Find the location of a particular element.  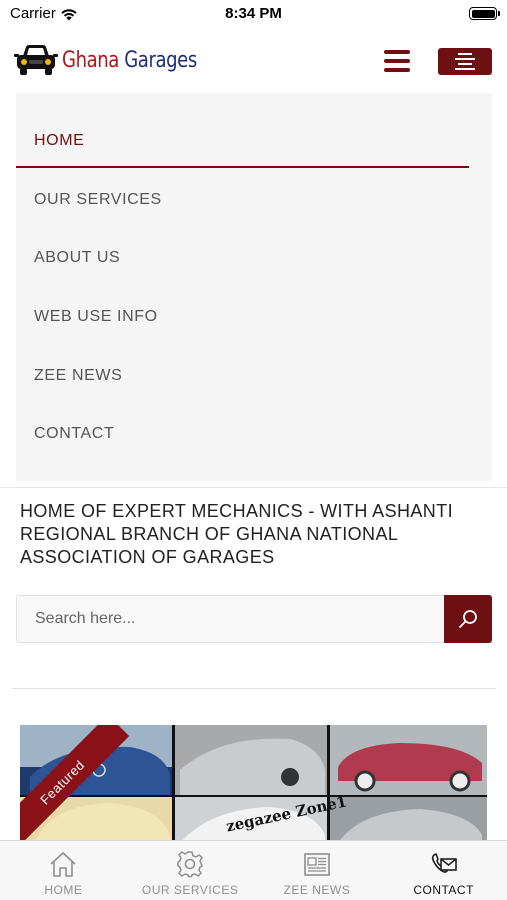

bottom-tab-bar: HOME OUR SERVICES ZEE NEWS CONTACT is located at coordinates (253, 870).